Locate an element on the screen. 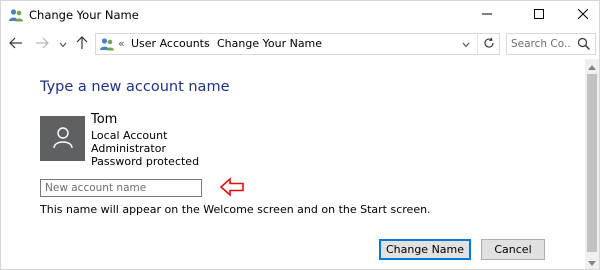  recent-locations-button is located at coordinates (63, 44).